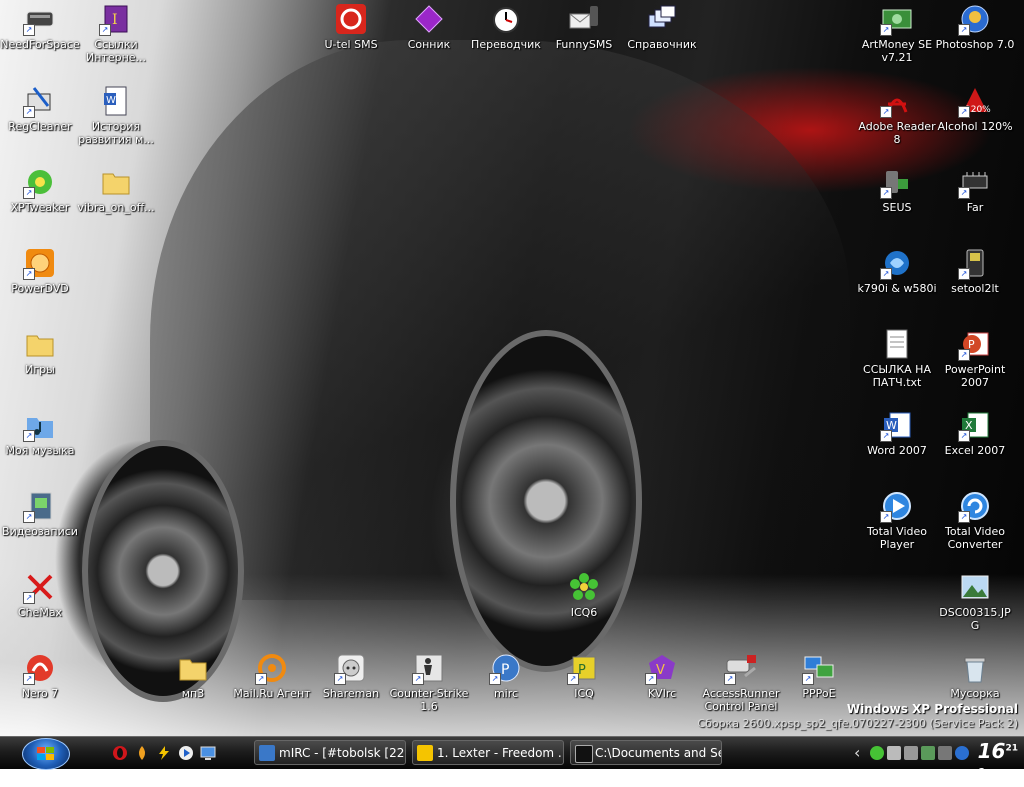 Image resolution: width=1024 pixels, height=787 pixels. Describe the element at coordinates (662, 44) in the screenshot. I see `icon-label: Справочник` at that location.